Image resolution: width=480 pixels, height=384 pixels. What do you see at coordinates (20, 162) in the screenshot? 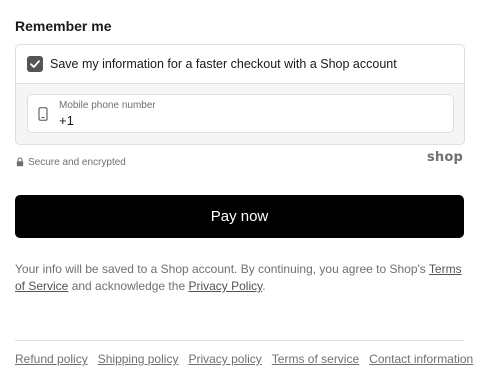
I see `lock-icon` at bounding box center [20, 162].